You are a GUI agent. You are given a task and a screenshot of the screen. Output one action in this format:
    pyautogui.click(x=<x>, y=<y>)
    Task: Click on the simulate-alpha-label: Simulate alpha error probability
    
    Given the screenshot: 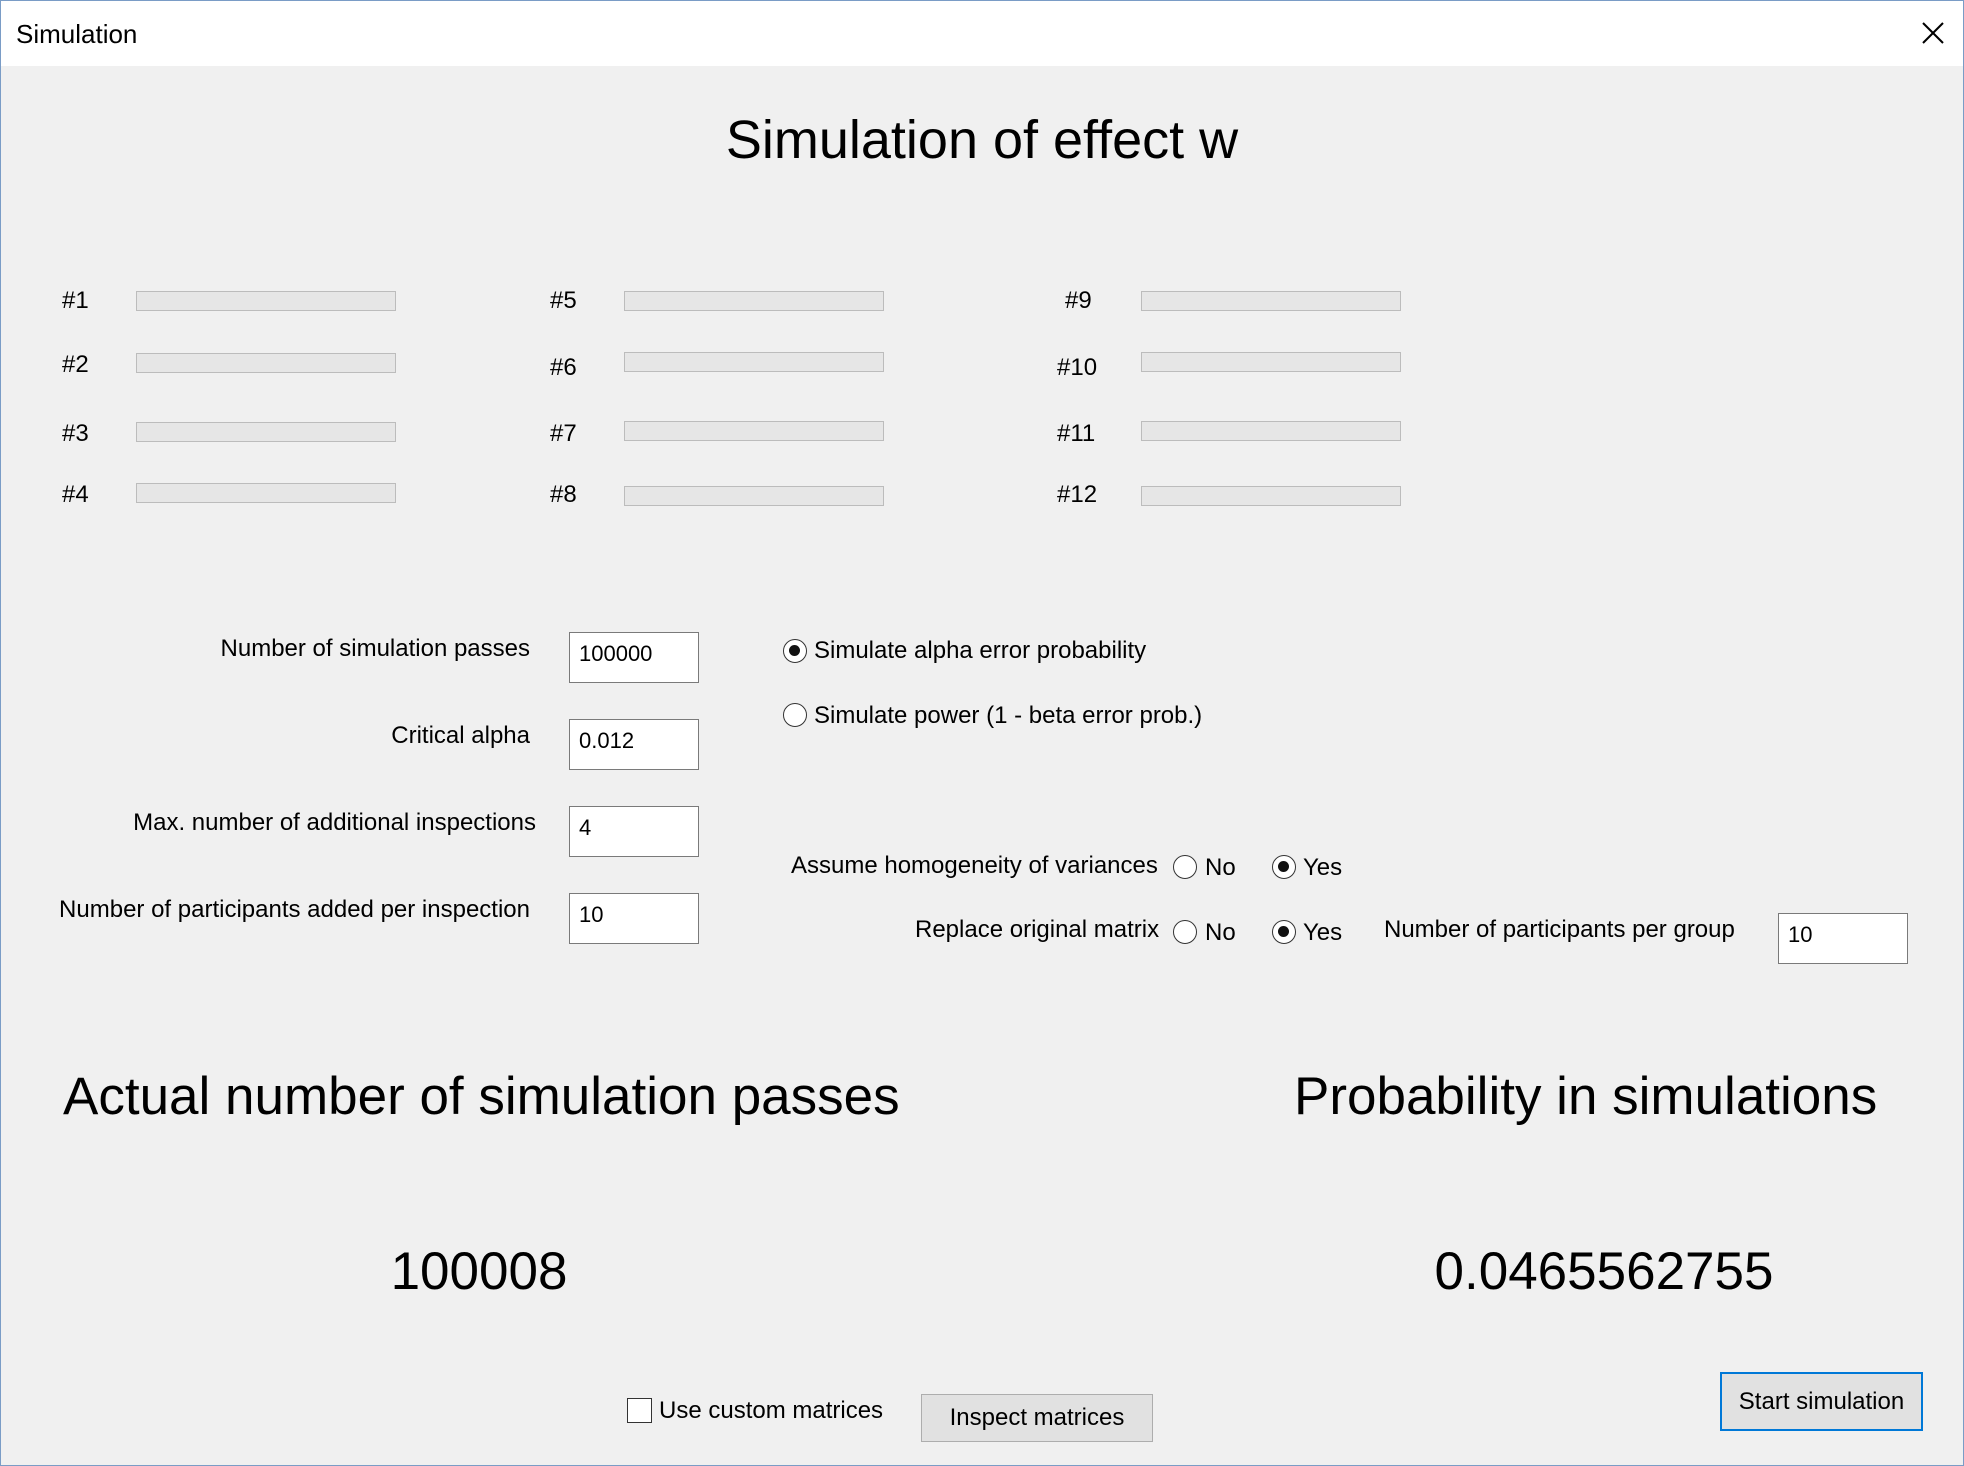 What is the action you would take?
    pyautogui.click(x=980, y=650)
    